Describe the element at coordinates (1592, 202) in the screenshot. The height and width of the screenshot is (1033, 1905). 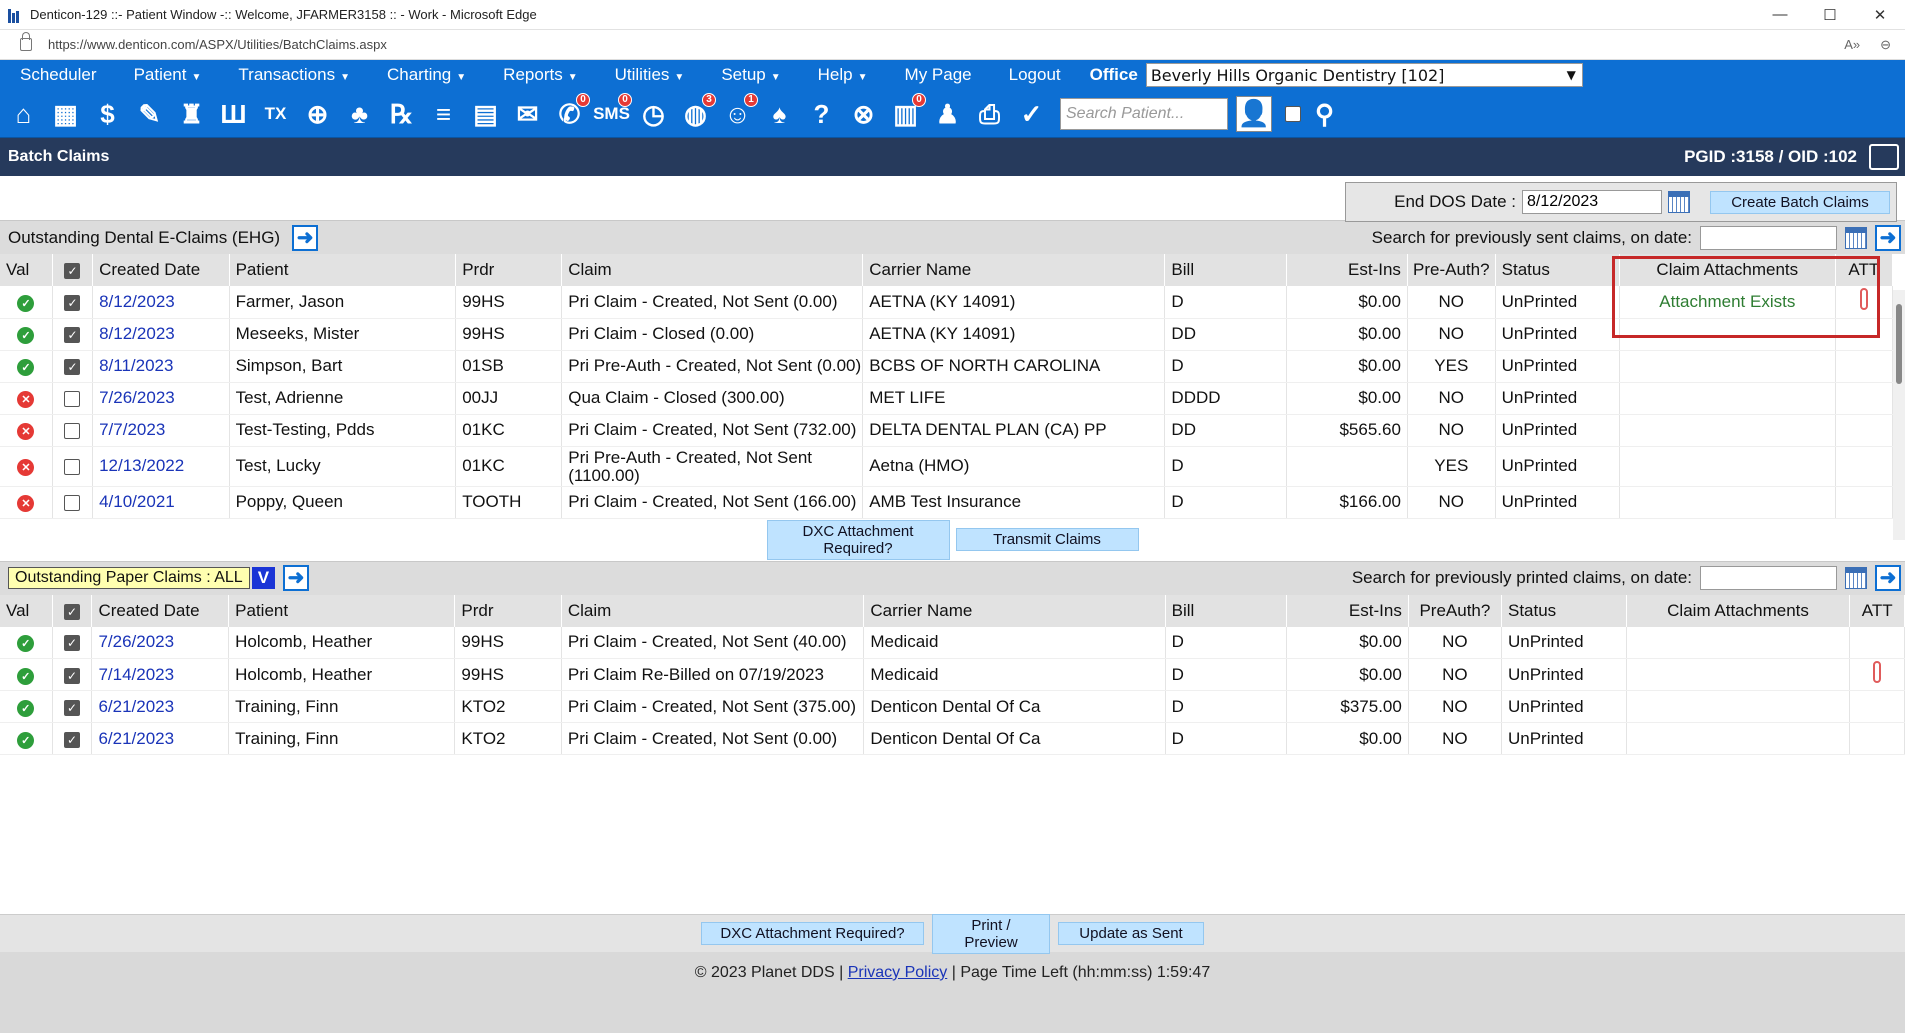
I see `end-dos-input` at that location.